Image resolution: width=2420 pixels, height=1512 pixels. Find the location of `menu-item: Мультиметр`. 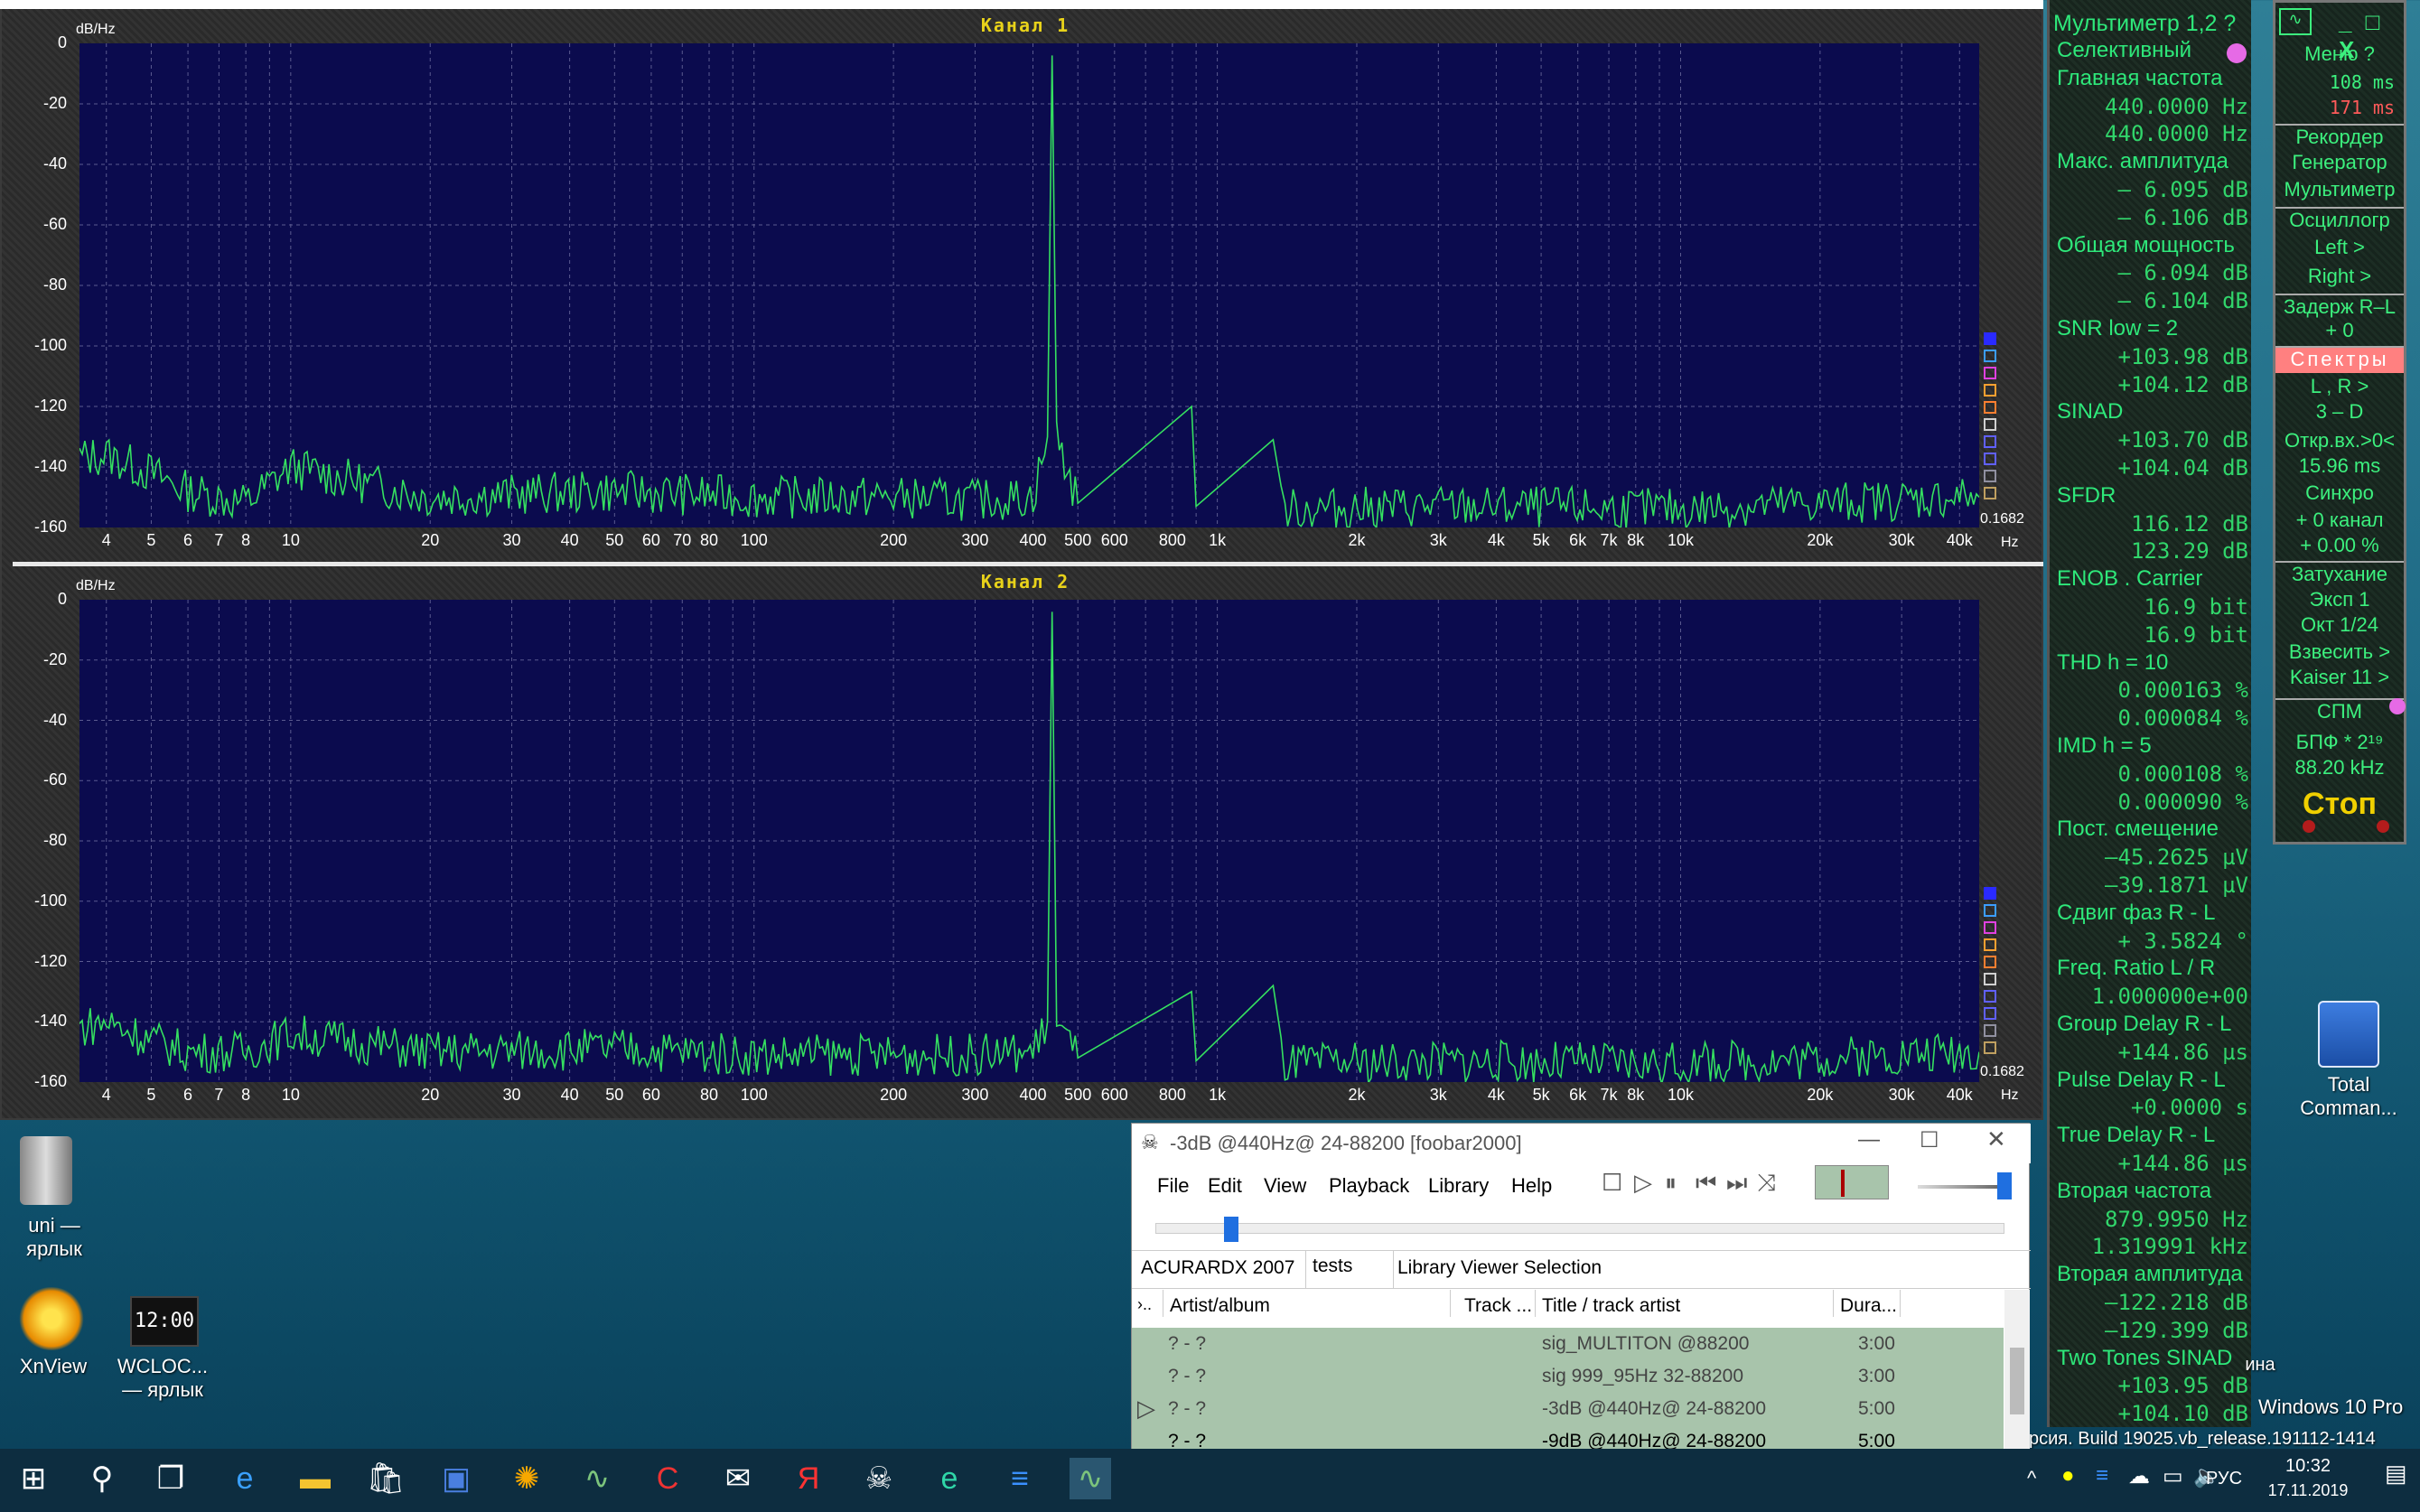

menu-item: Мультиметр is located at coordinates (2339, 192).